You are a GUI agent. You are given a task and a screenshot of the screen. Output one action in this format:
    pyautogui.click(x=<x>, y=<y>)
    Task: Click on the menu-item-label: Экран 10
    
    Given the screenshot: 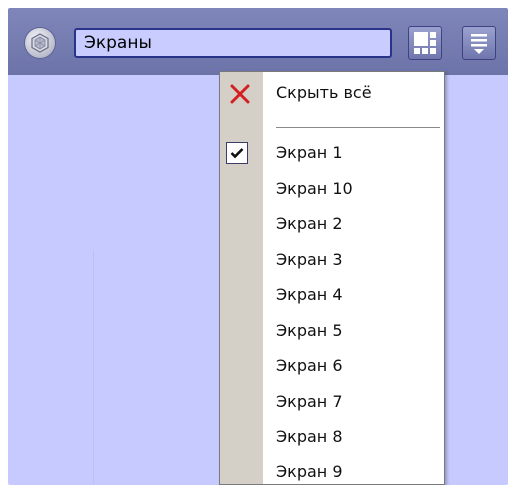 What is the action you would take?
    pyautogui.click(x=314, y=188)
    